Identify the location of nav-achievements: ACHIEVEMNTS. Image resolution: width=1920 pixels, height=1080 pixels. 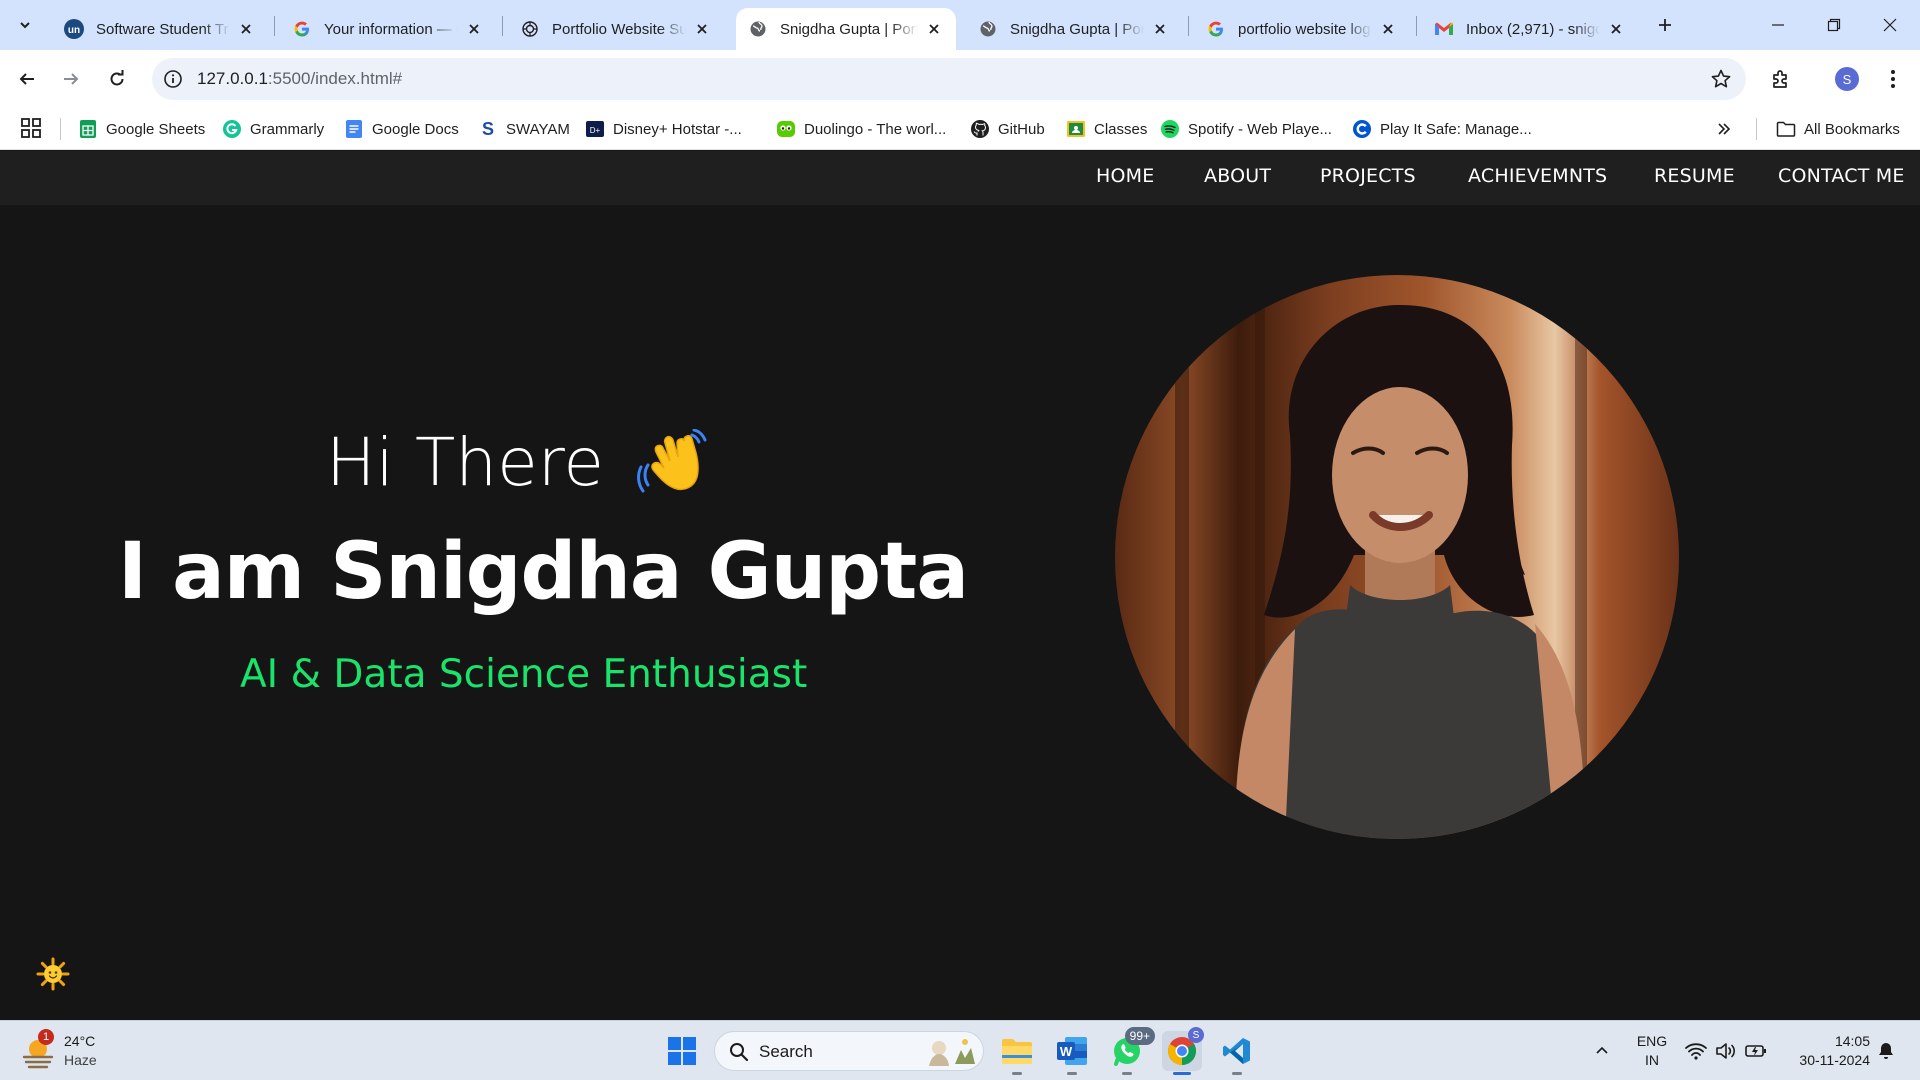
(1537, 176).